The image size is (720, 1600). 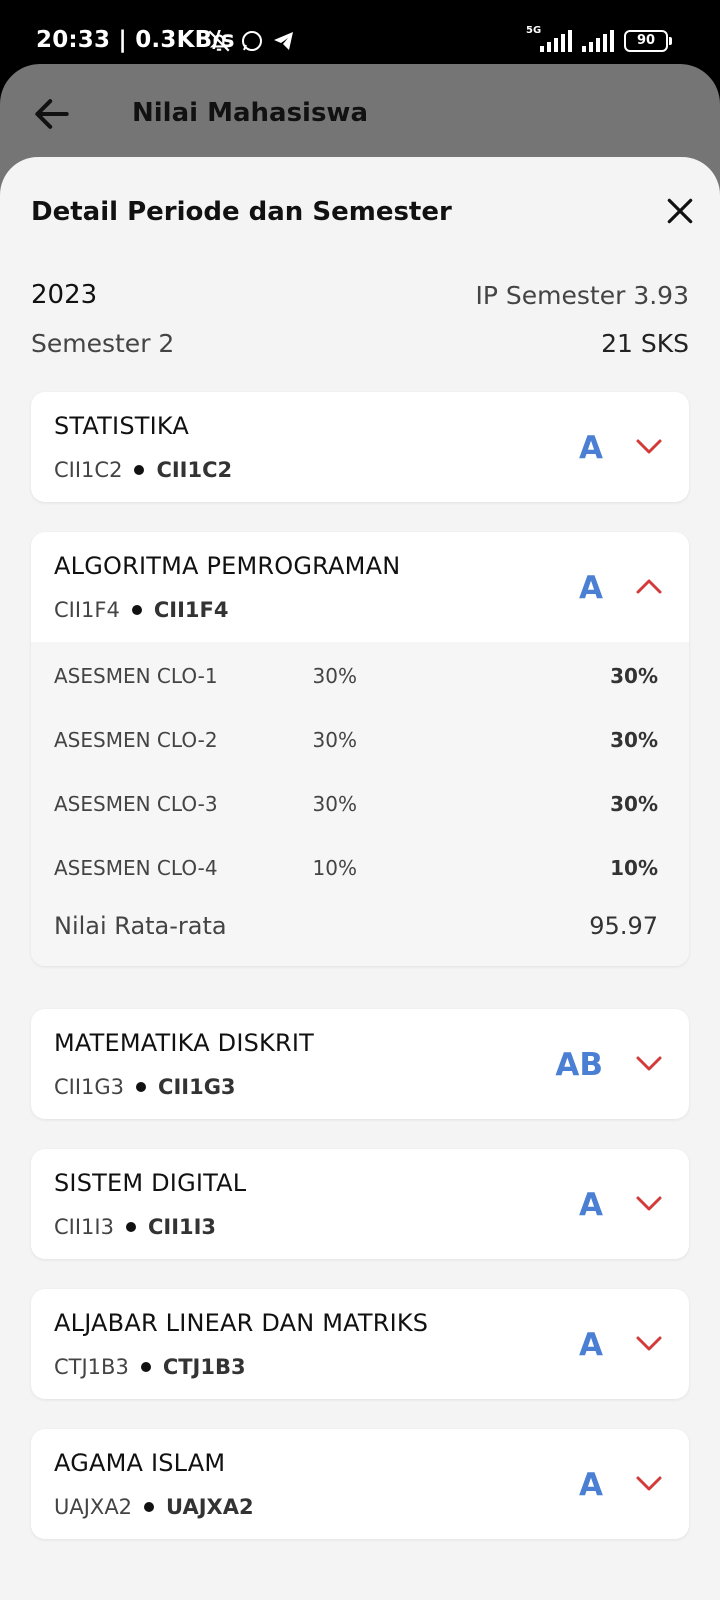 What do you see at coordinates (360, 674) in the screenshot?
I see `assessment-row: ASESMEN CLO-1 30% 30%` at bounding box center [360, 674].